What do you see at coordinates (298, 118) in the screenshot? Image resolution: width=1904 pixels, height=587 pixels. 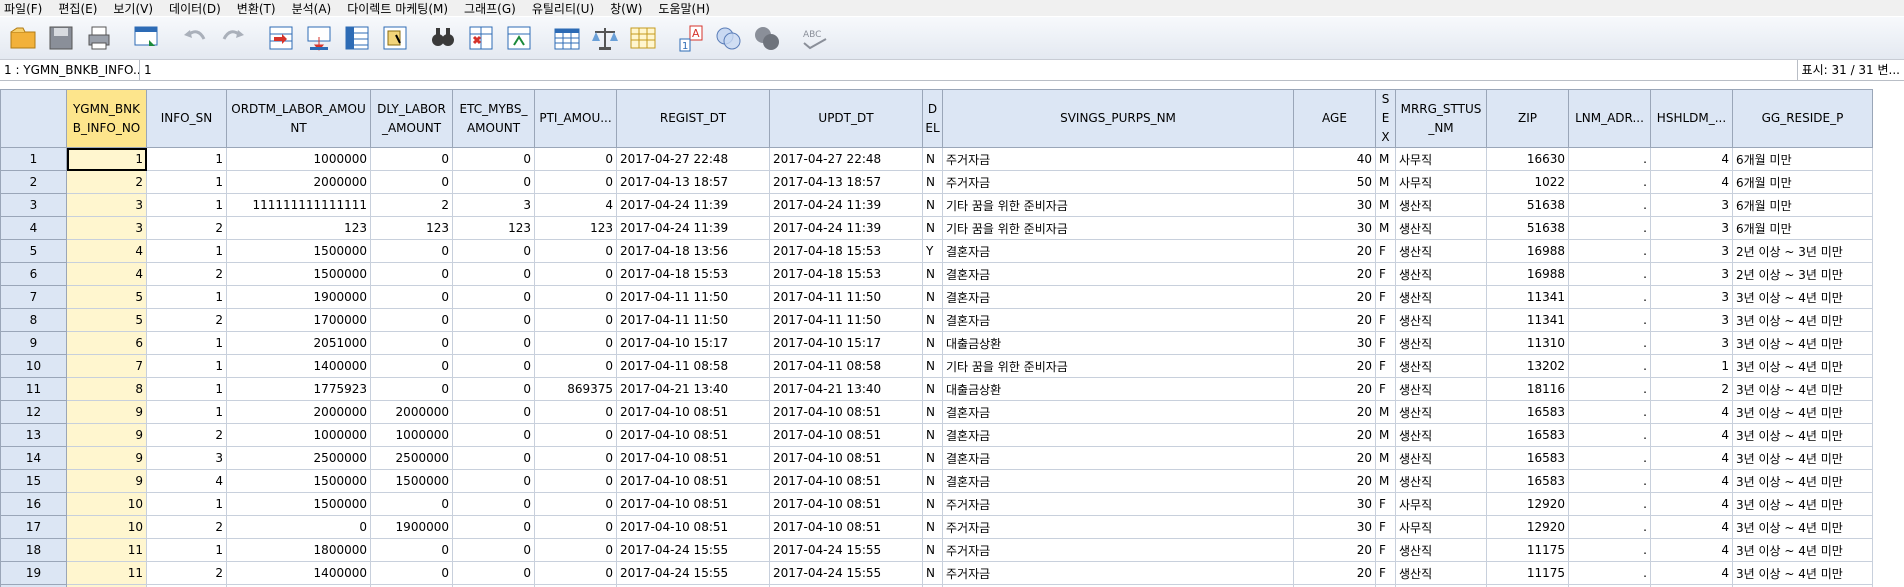 I see `column-header-2: ORDTM_LABOR_AMOU NT` at bounding box center [298, 118].